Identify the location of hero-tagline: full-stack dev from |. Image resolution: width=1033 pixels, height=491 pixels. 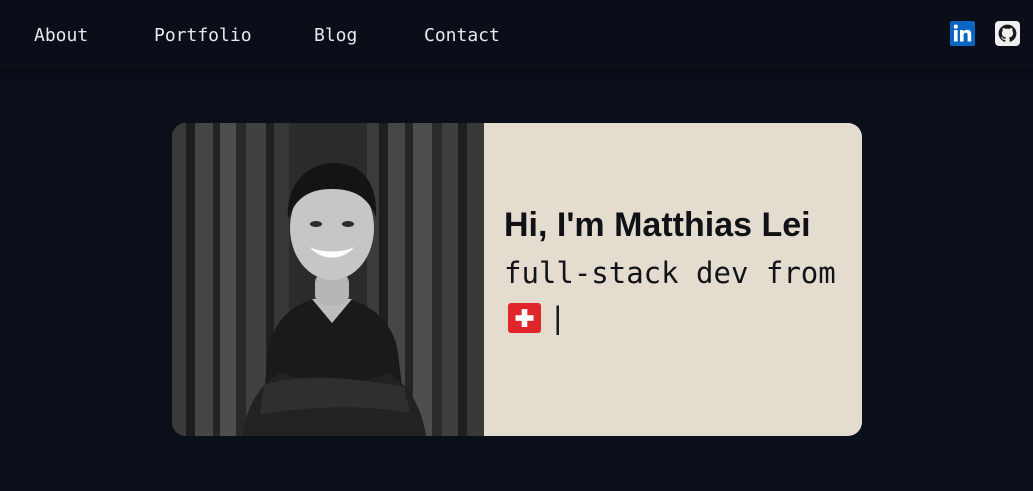
(676, 296).